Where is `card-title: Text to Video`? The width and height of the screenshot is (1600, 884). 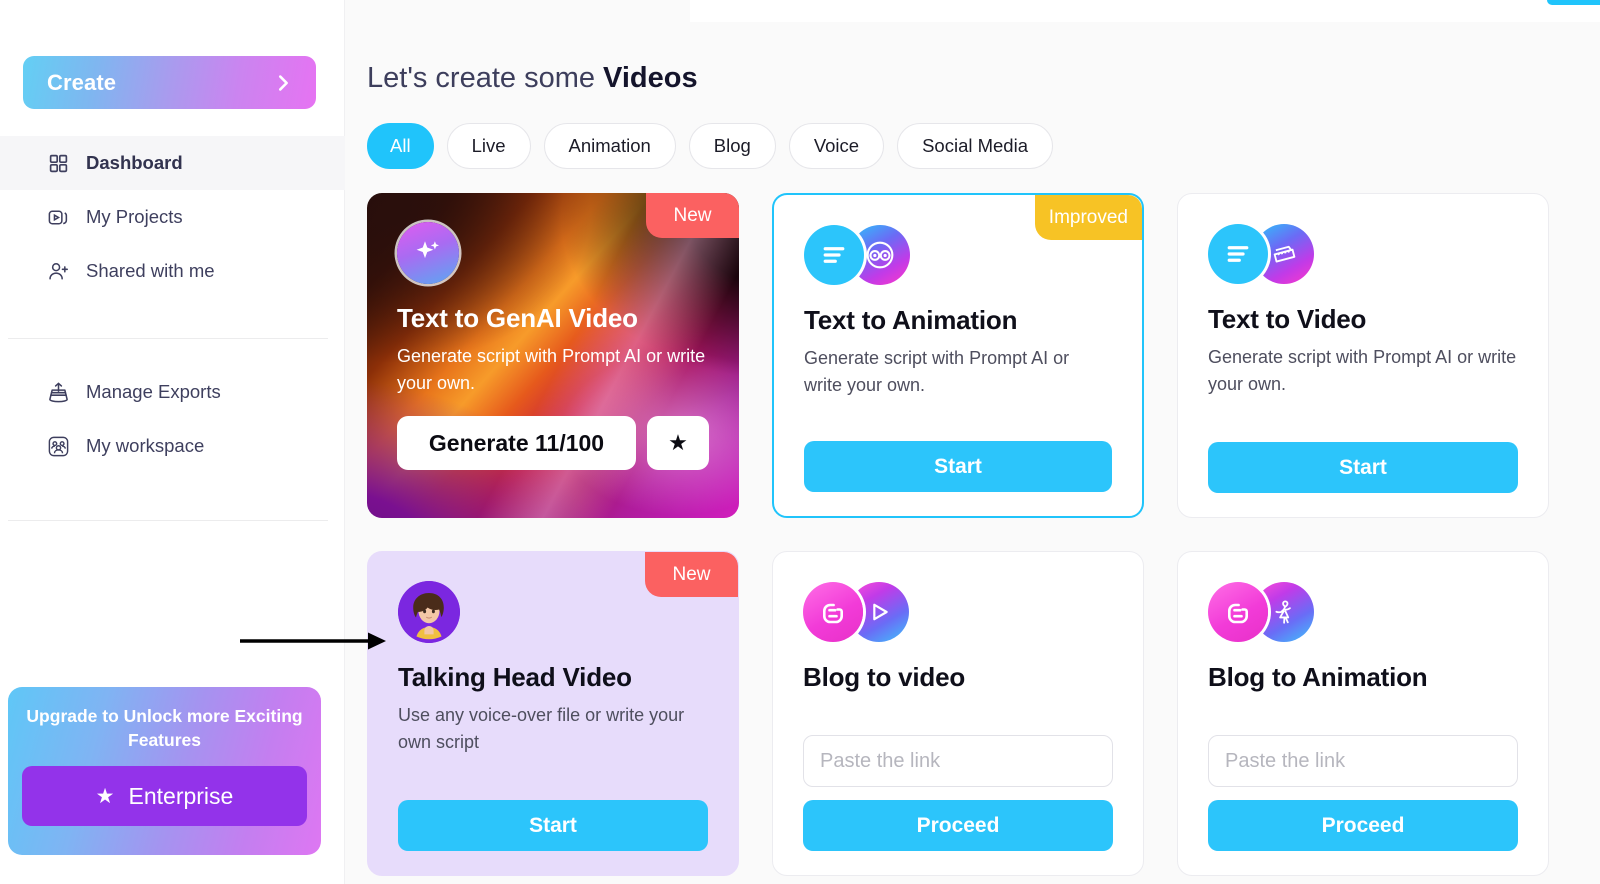
card-title: Text to Video is located at coordinates (1287, 319).